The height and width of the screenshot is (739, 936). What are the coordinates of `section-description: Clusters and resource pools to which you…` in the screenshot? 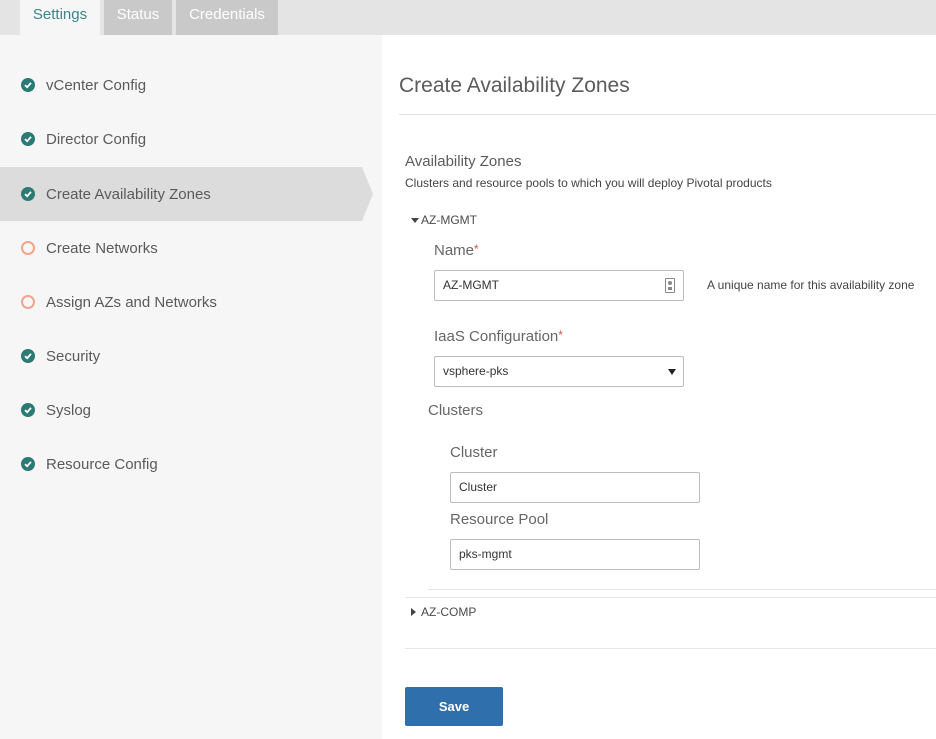 It's located at (588, 183).